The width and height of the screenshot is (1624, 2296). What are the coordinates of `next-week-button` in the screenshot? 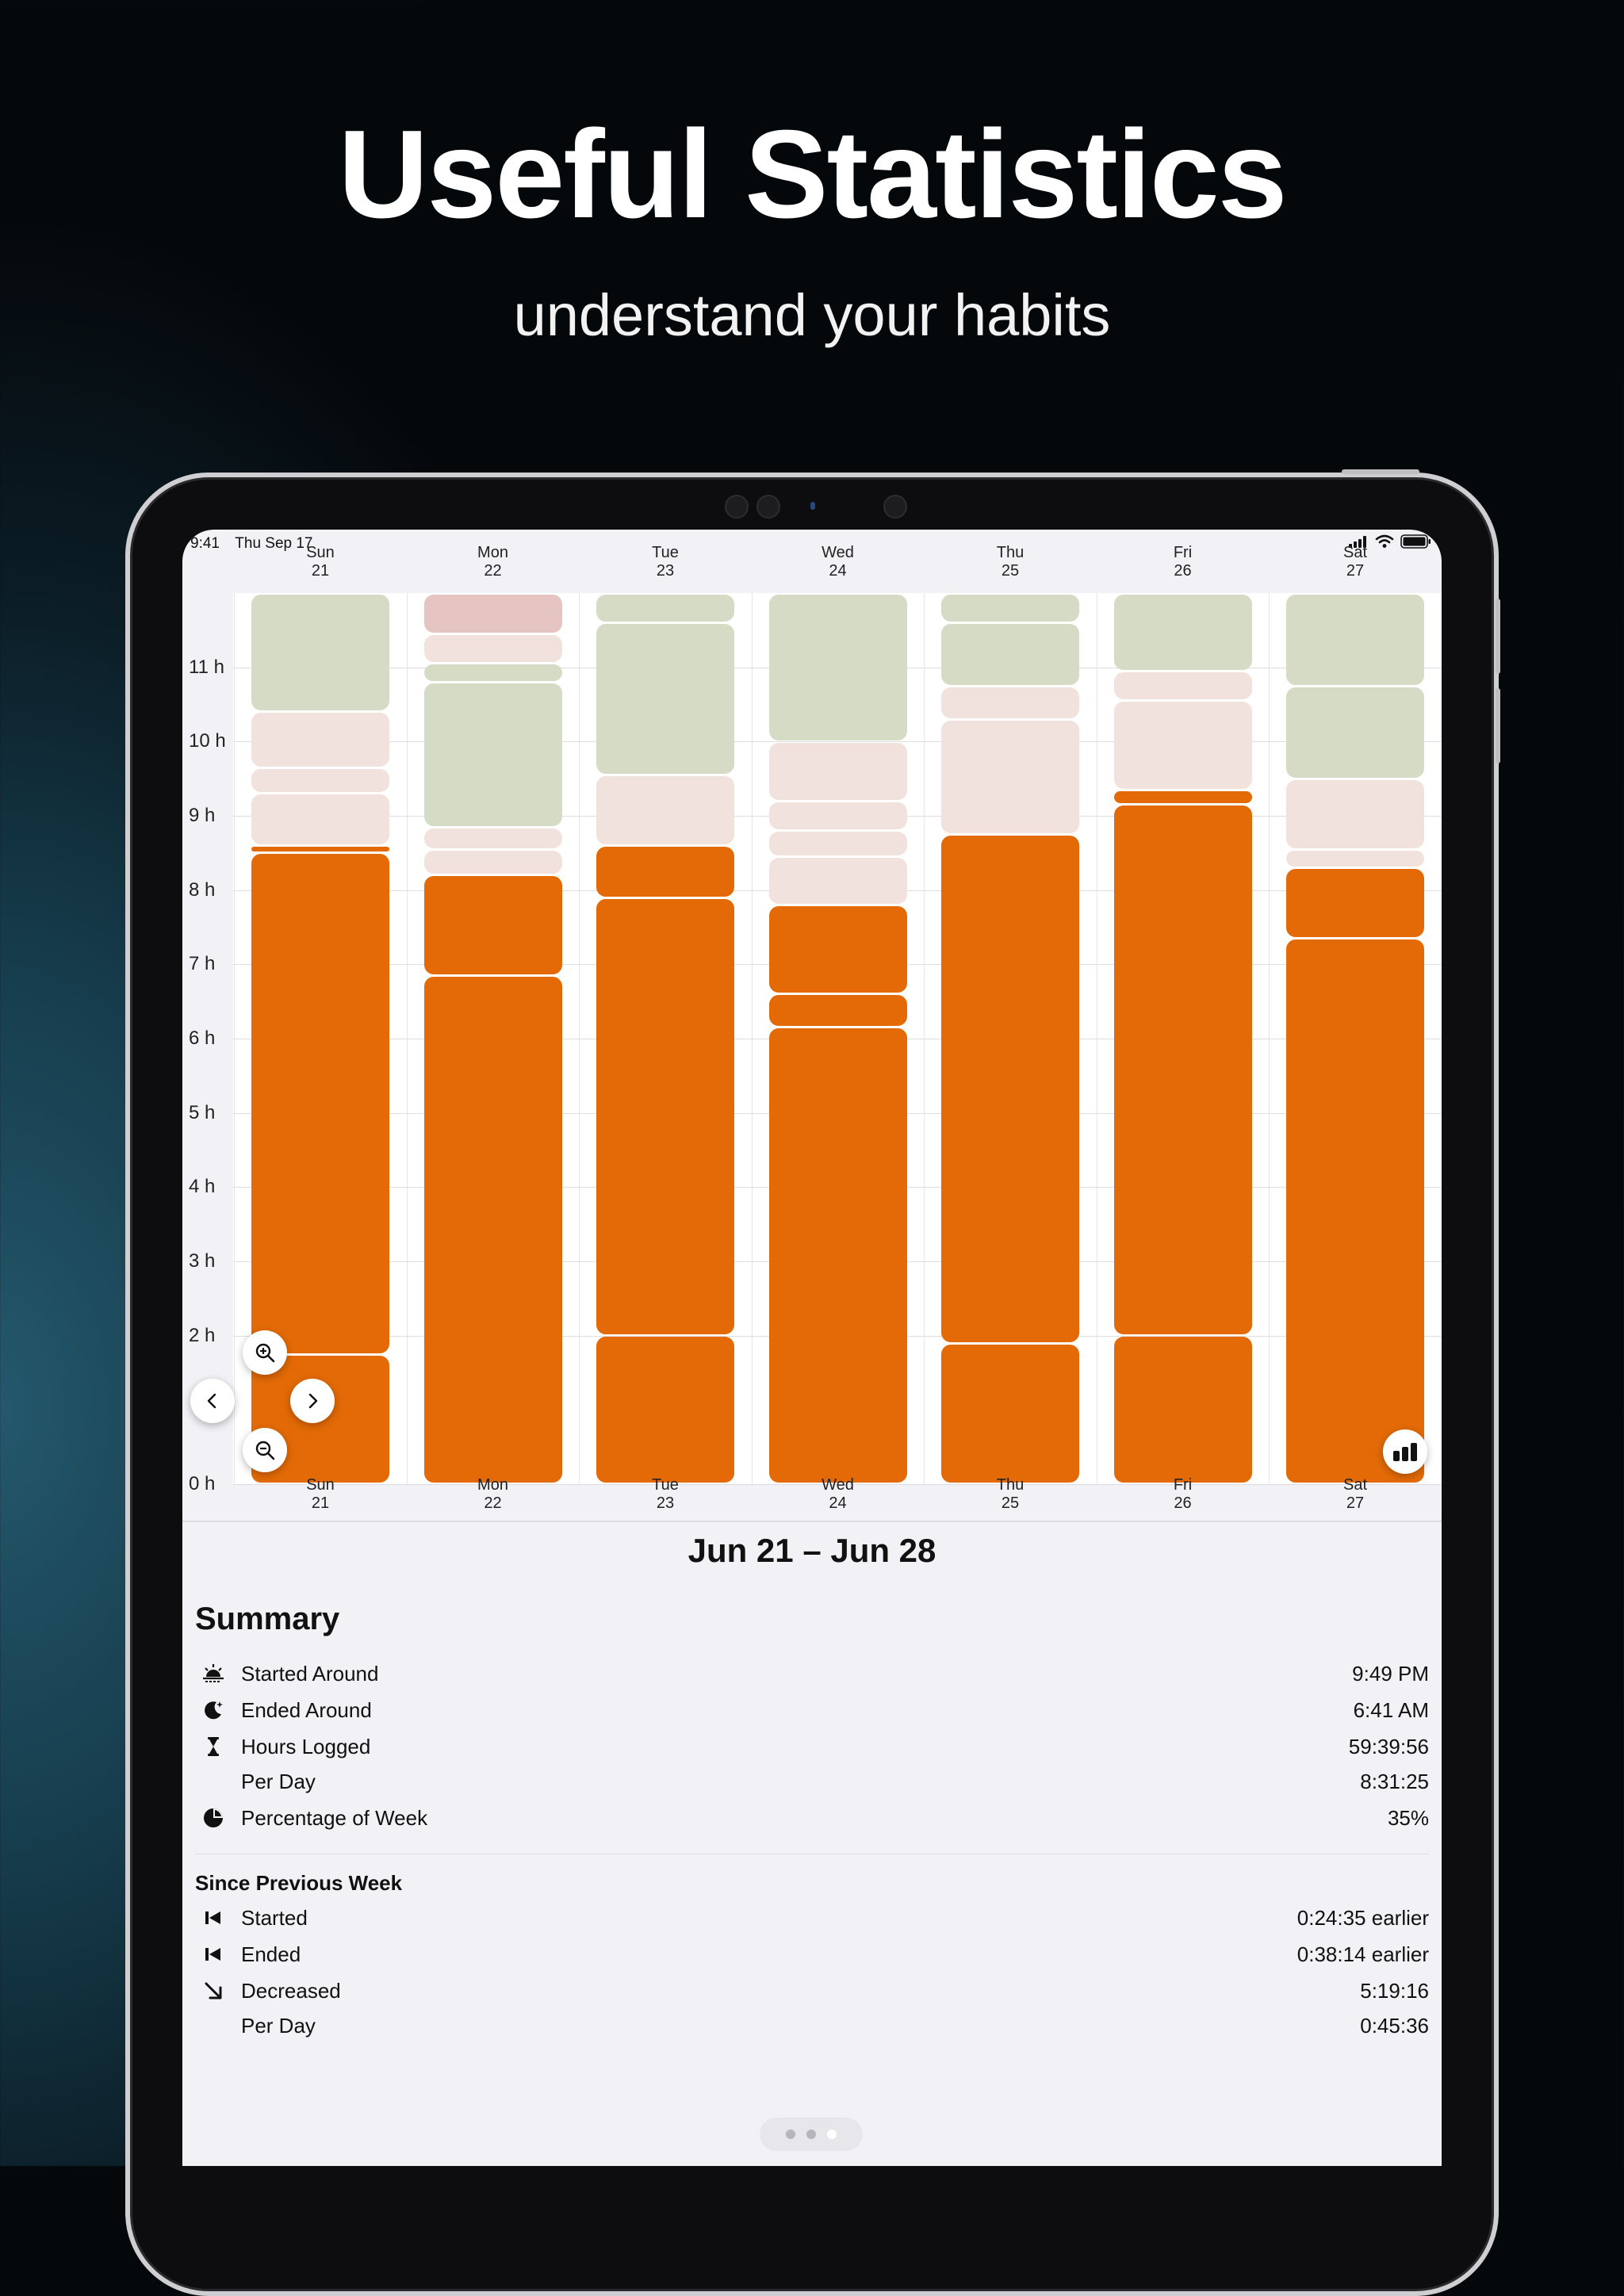 It's located at (312, 1401).